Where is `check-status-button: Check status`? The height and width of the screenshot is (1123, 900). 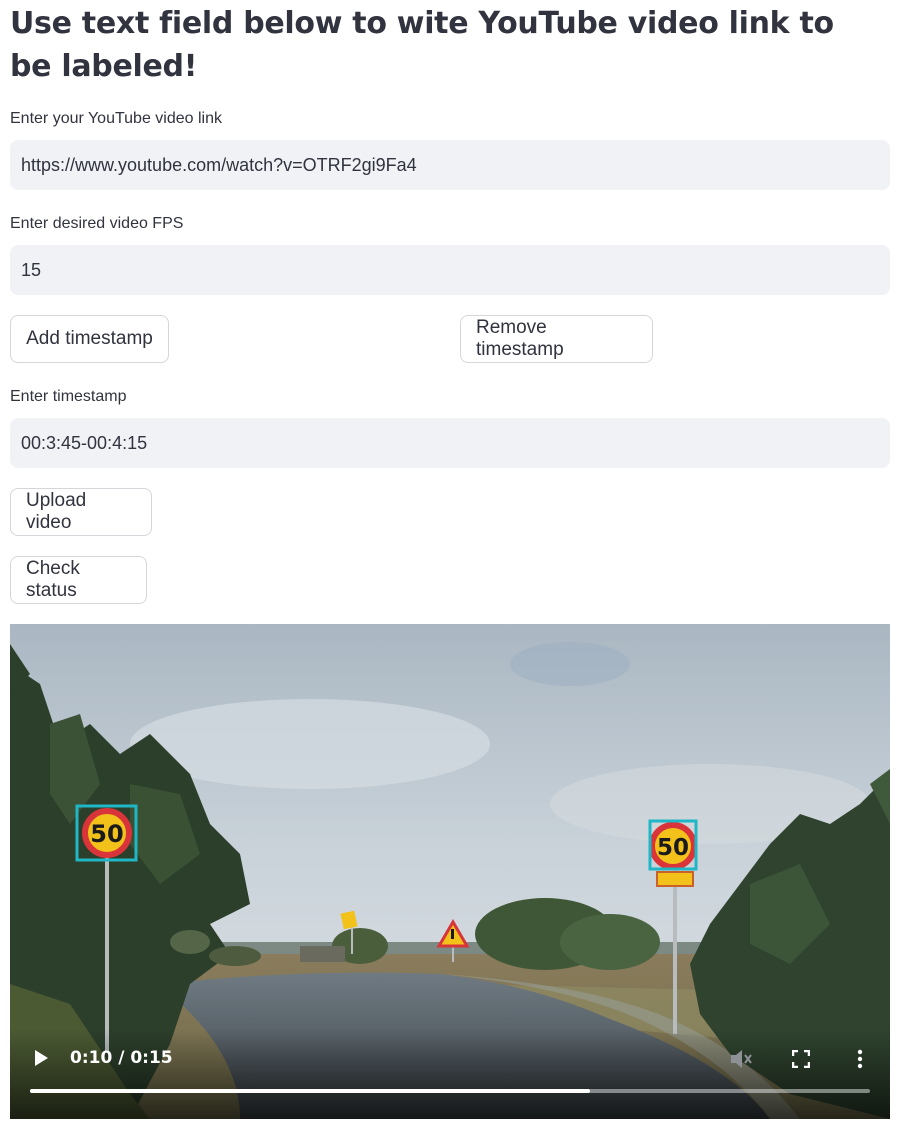 check-status-button: Check status is located at coordinates (78, 580).